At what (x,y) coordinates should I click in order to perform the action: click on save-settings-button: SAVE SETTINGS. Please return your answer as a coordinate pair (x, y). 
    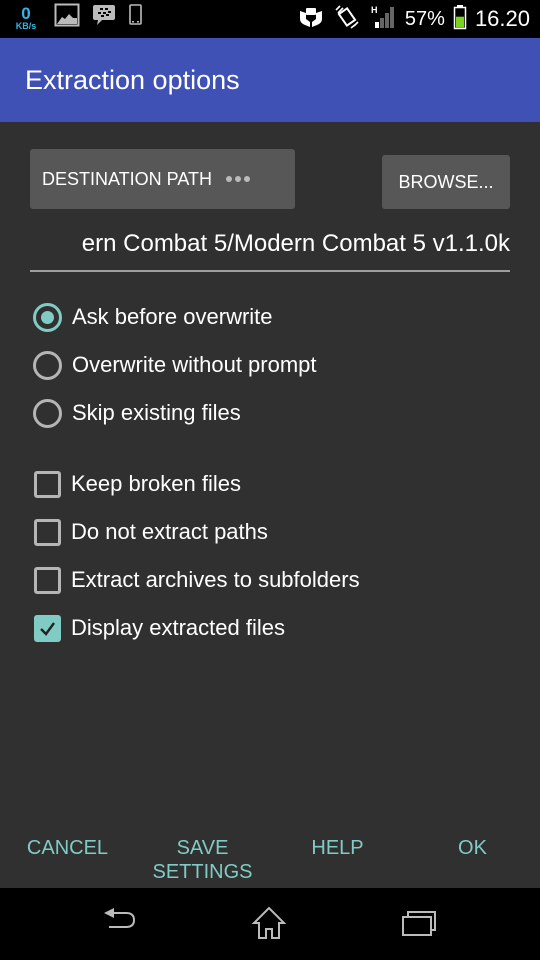
    Looking at the image, I should click on (202, 860).